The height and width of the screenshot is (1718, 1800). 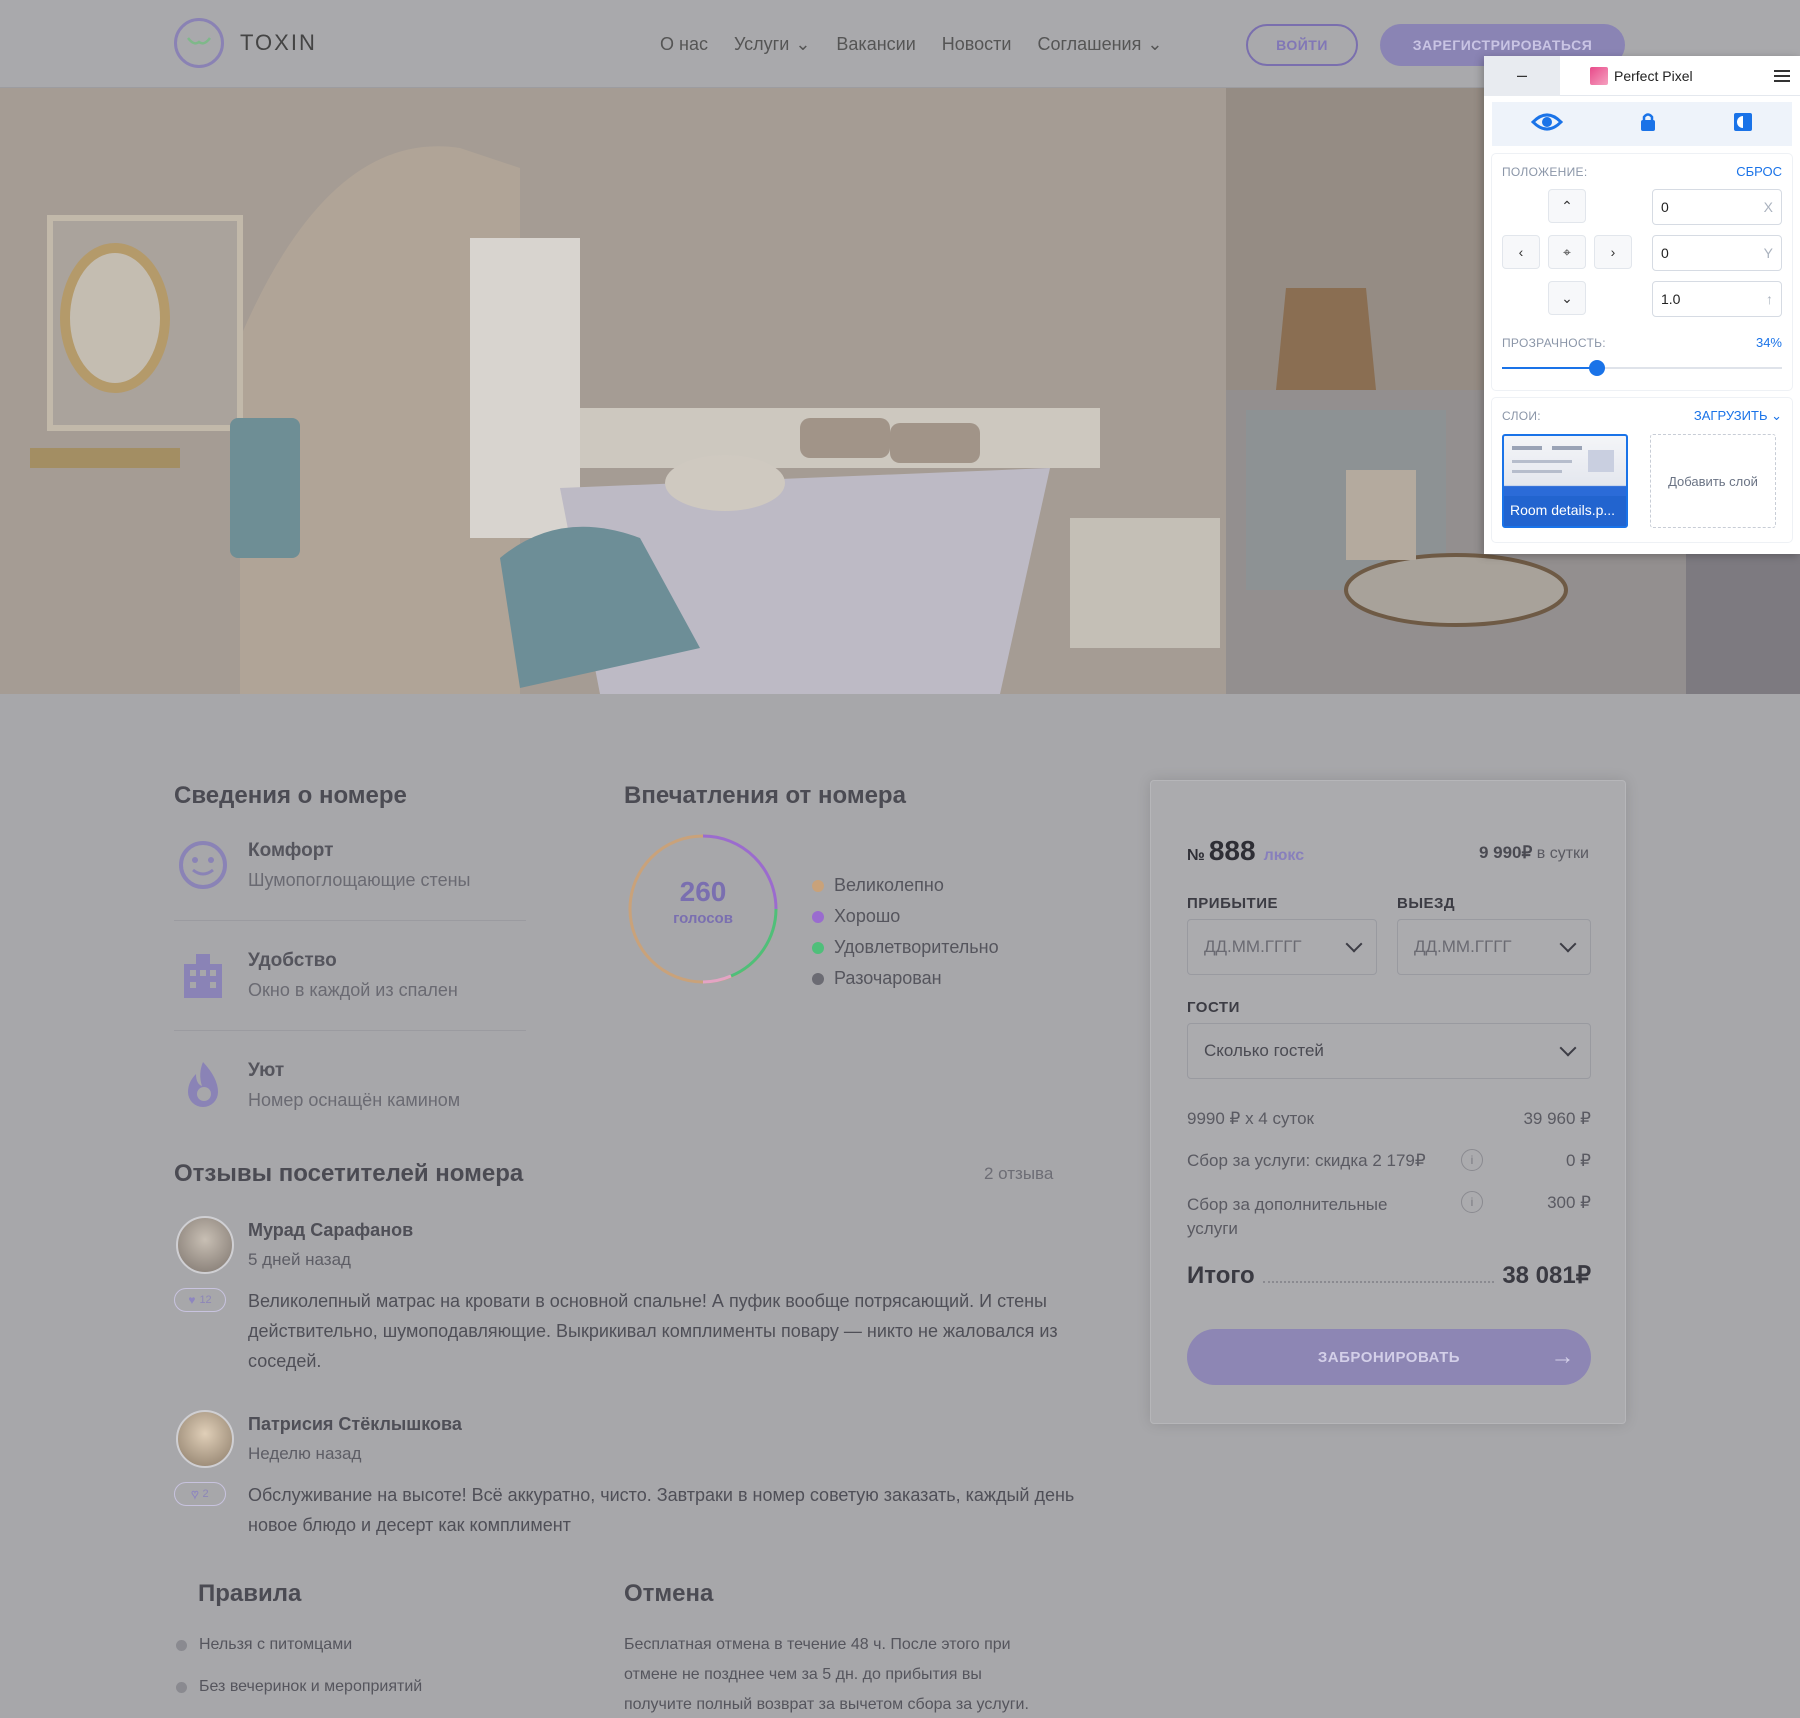 What do you see at coordinates (1642, 368) in the screenshot?
I see `pp-opacity-slider` at bounding box center [1642, 368].